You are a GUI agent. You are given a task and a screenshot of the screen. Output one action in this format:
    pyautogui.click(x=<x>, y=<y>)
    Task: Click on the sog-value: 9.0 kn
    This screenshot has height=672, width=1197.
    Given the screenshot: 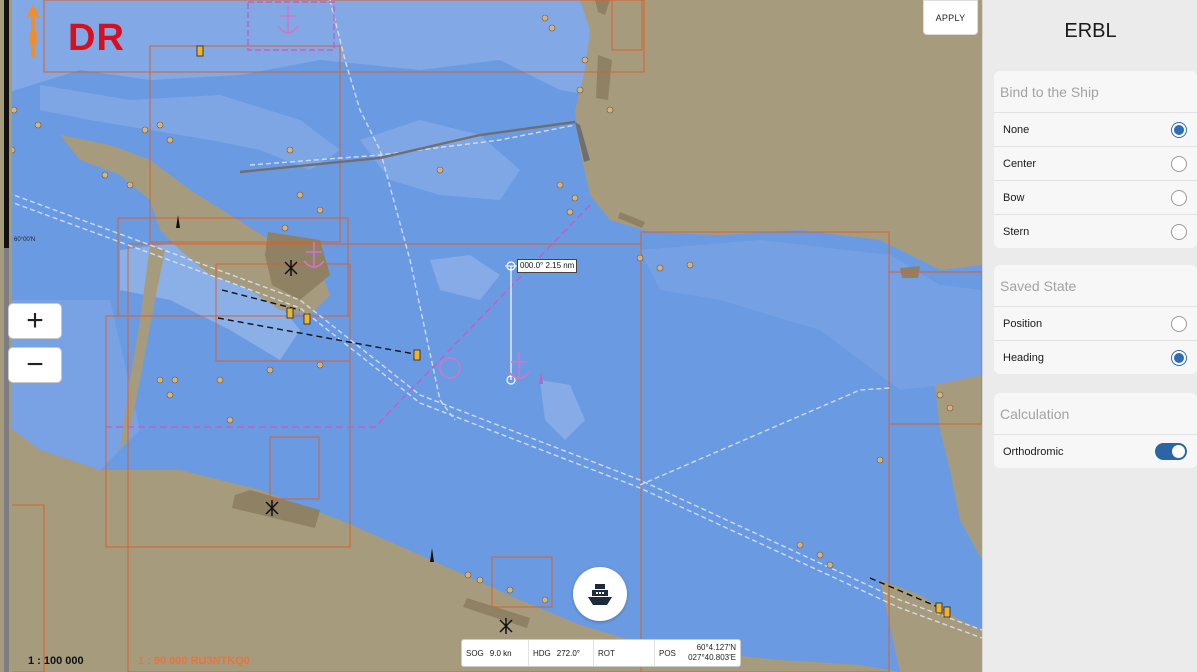 What is the action you would take?
    pyautogui.click(x=500, y=653)
    